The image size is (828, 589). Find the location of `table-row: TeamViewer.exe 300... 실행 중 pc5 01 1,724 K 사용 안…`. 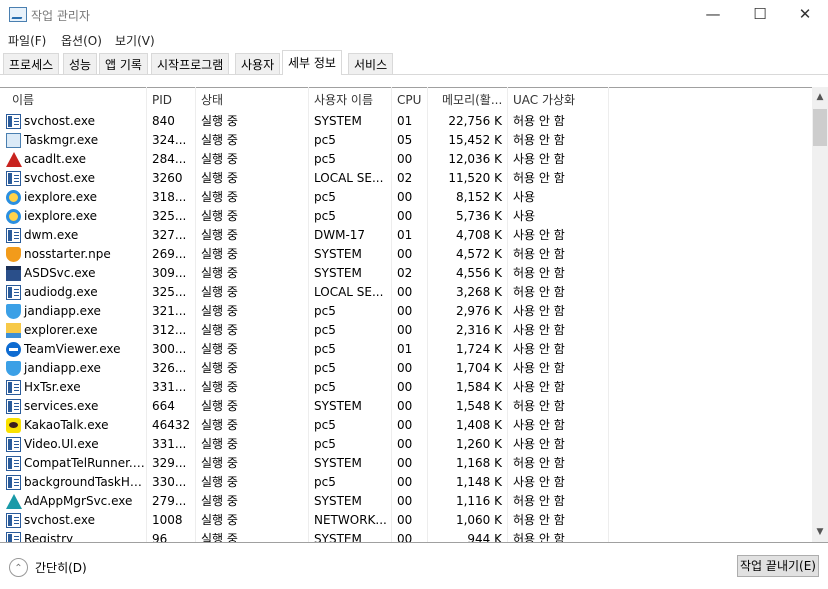

table-row: TeamViewer.exe 300... 실행 중 pc5 01 1,724 K 사용 안… is located at coordinates (406, 349).